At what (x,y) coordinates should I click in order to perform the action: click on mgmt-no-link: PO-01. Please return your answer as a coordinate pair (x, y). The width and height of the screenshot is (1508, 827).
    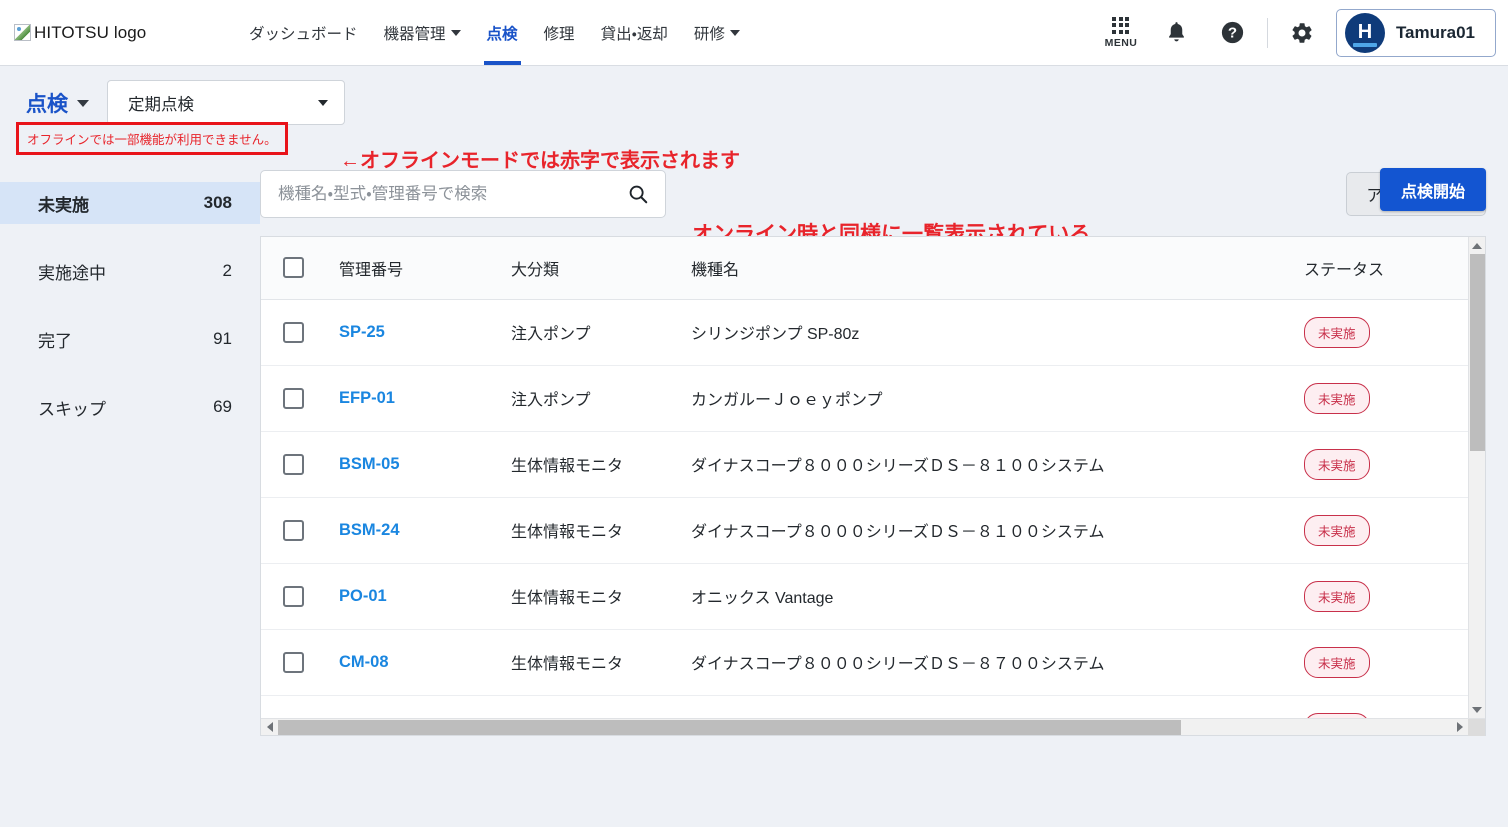
    Looking at the image, I should click on (363, 596).